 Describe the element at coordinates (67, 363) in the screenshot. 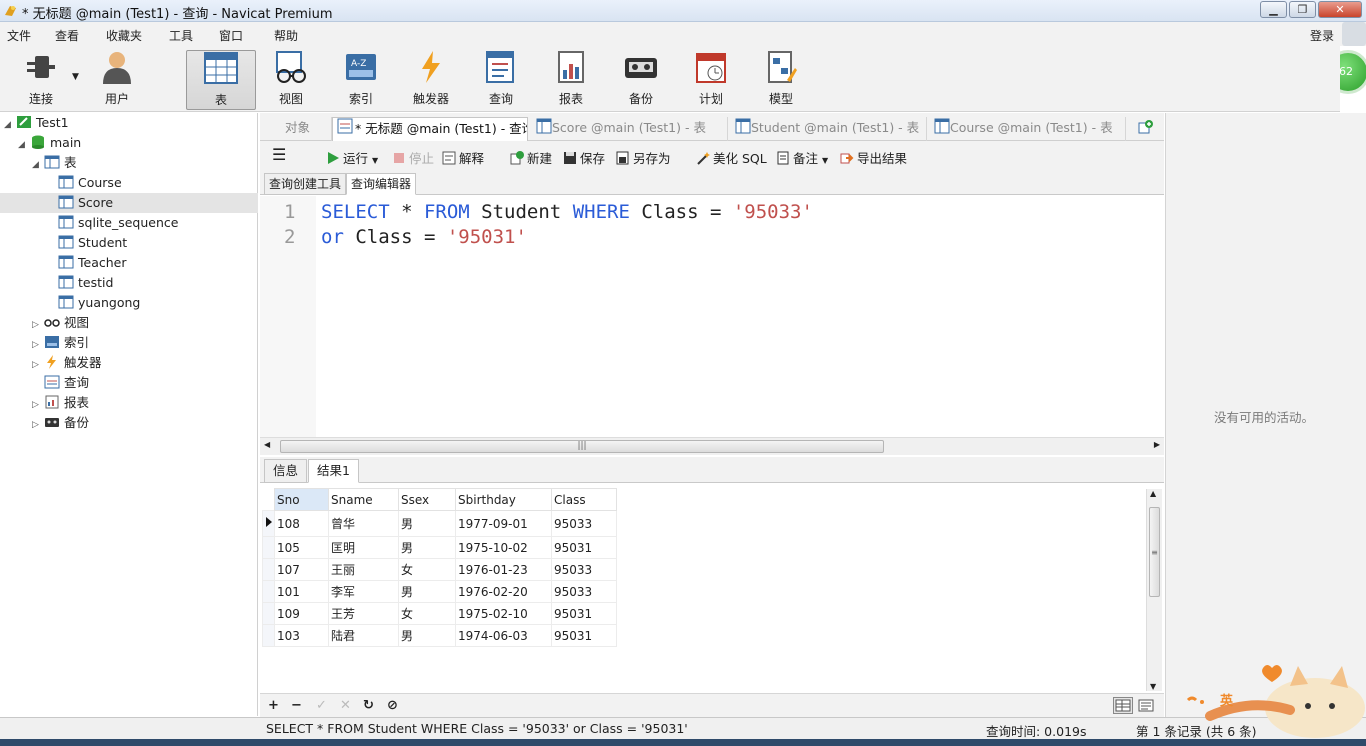

I see `tree-triggers-group: ▷ 触发器` at that location.